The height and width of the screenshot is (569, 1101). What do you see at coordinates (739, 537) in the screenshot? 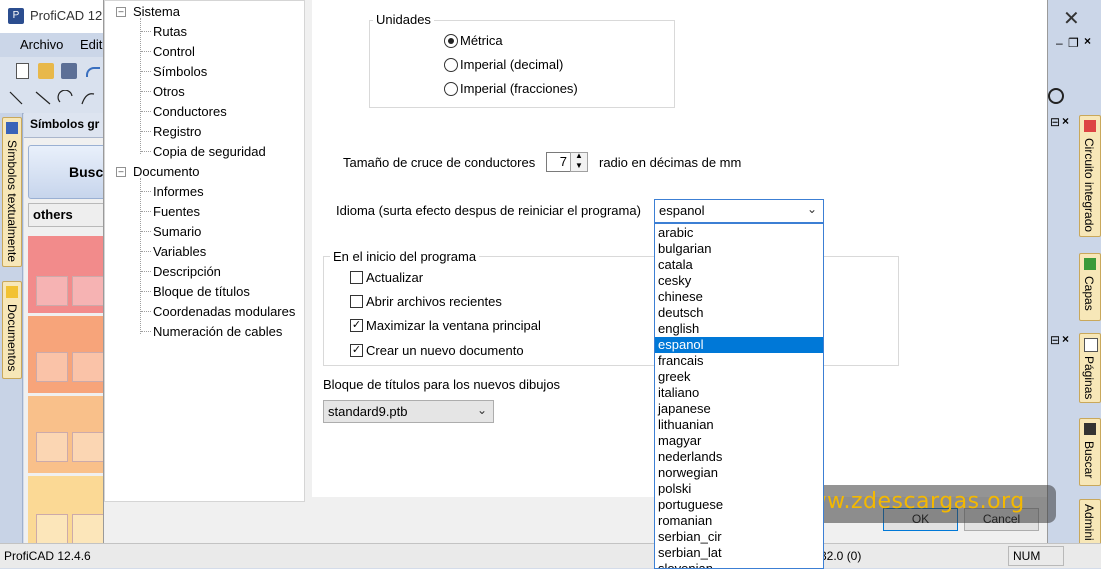
I see `language-option-serbian_cir: serbian_cir` at bounding box center [739, 537].